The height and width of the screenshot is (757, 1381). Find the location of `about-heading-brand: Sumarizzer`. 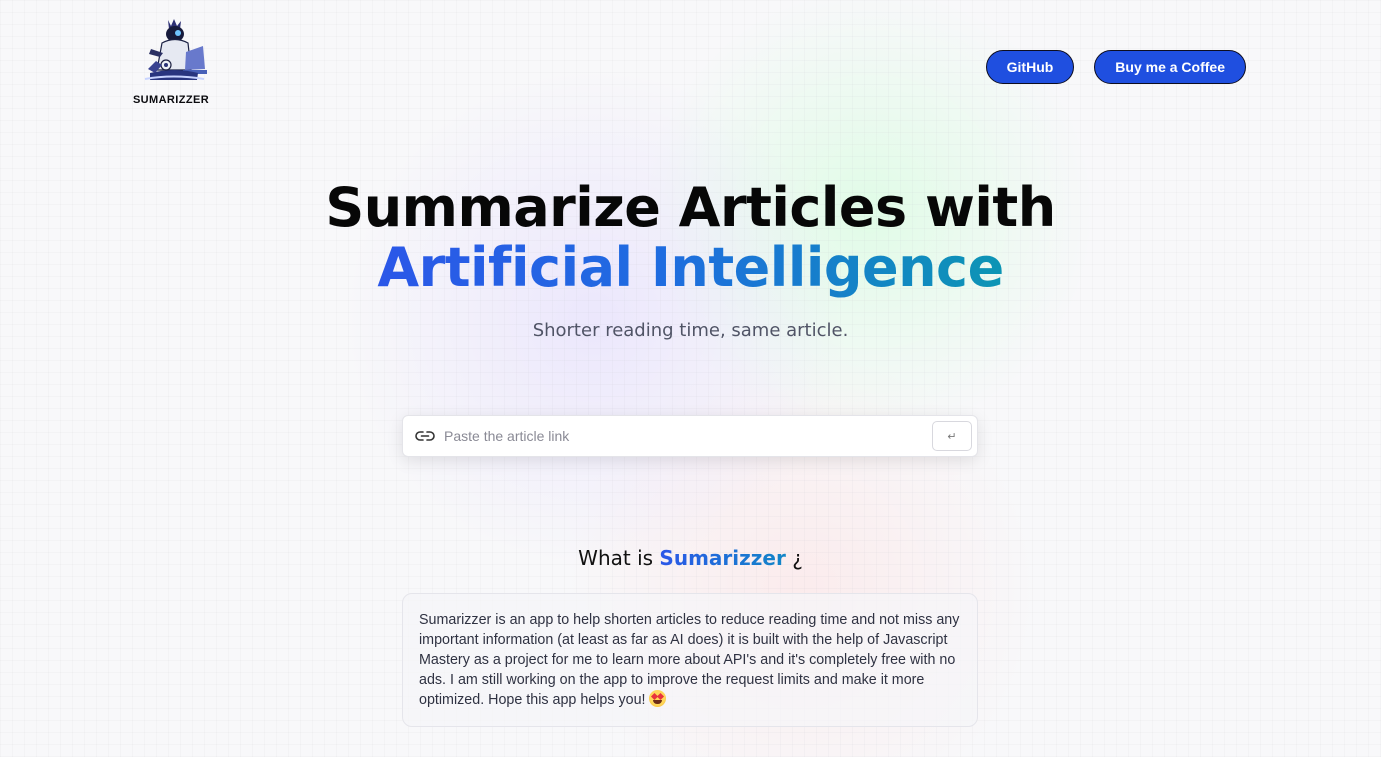

about-heading-brand: Sumarizzer is located at coordinates (722, 558).